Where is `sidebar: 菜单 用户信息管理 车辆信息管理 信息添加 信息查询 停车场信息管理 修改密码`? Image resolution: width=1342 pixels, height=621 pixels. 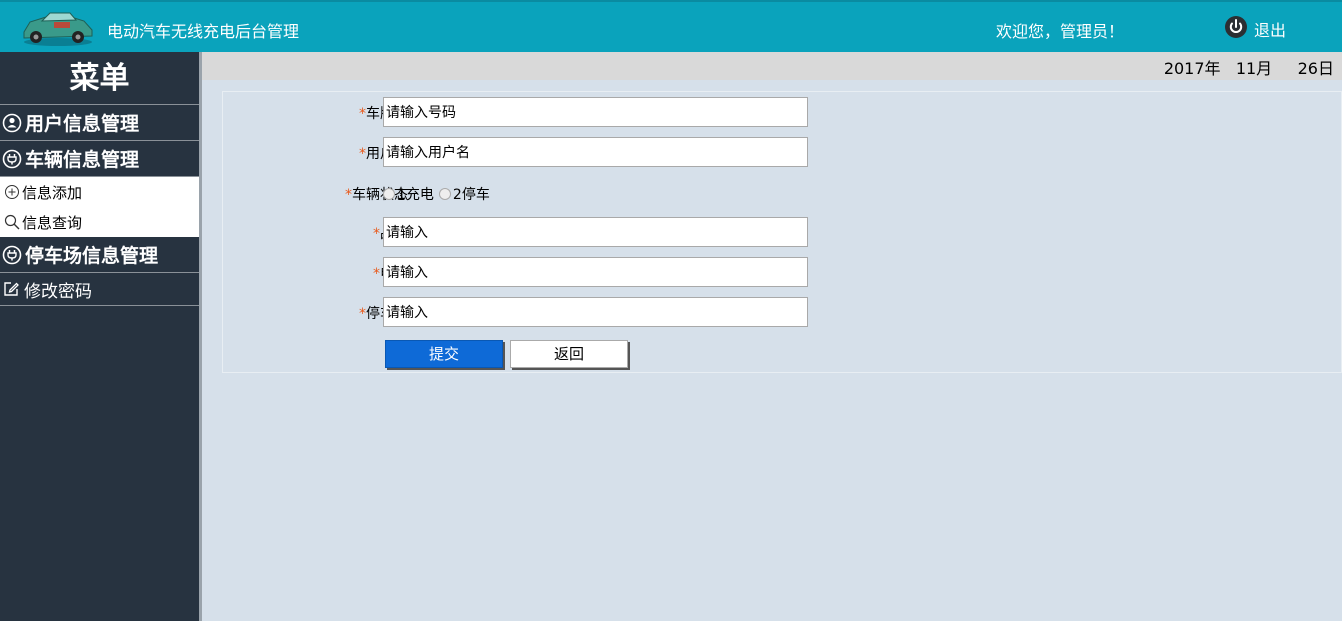 sidebar: 菜单 用户信息管理 车辆信息管理 信息添加 信息查询 停车场信息管理 修改密码 is located at coordinates (99, 336).